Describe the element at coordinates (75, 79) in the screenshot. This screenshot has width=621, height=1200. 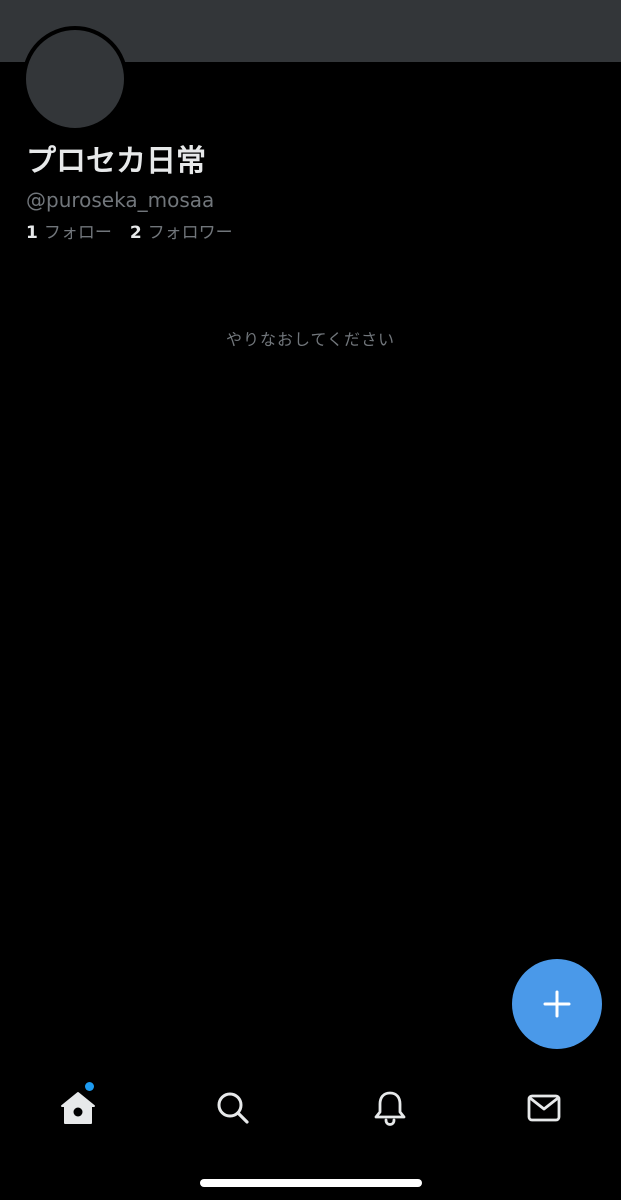
I see `avatar` at that location.